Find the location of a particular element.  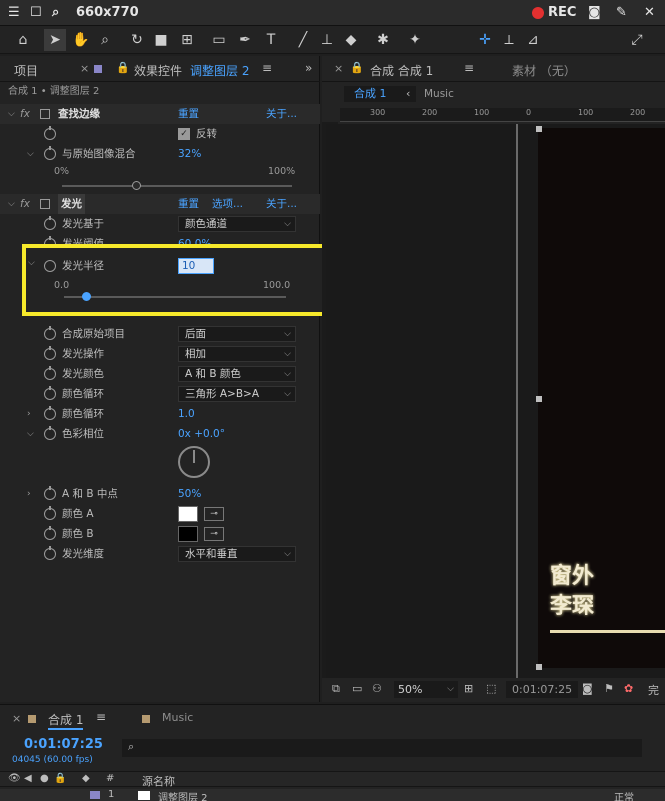

tab-timeline-comp: 合成 1 is located at coordinates (66, 720).